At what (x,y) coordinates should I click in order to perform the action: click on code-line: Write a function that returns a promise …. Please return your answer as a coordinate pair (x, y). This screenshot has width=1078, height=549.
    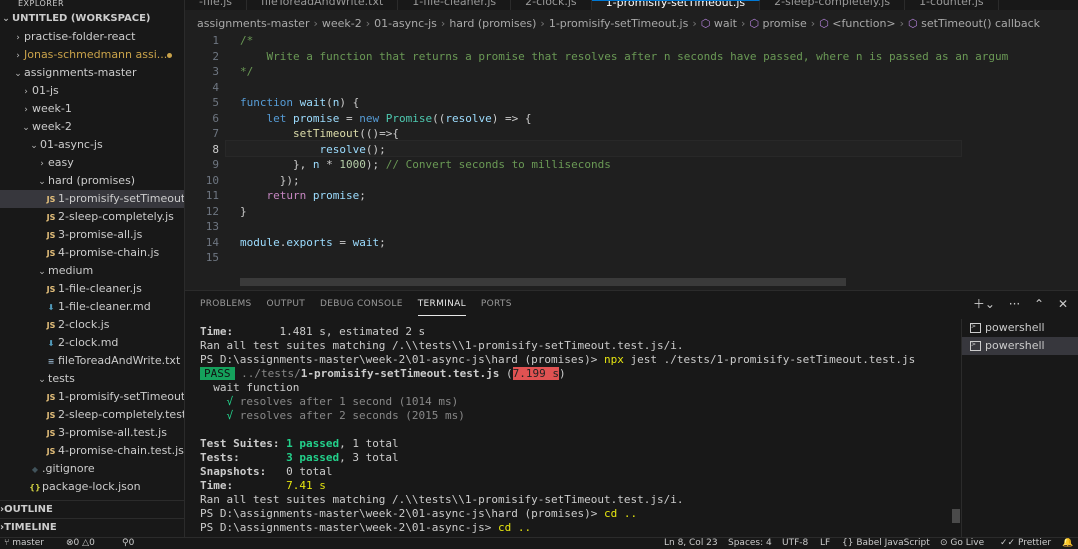
    Looking at the image, I should click on (624, 56).